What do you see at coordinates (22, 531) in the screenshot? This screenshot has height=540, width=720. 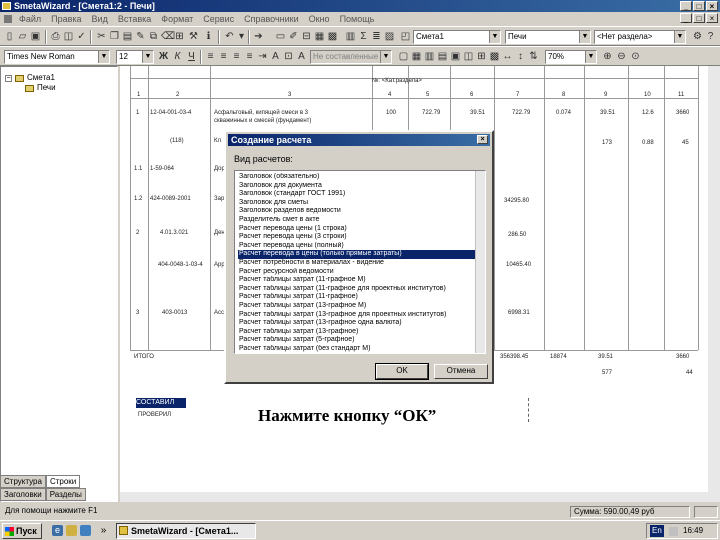 I see `start-button: Пуск` at bounding box center [22, 531].